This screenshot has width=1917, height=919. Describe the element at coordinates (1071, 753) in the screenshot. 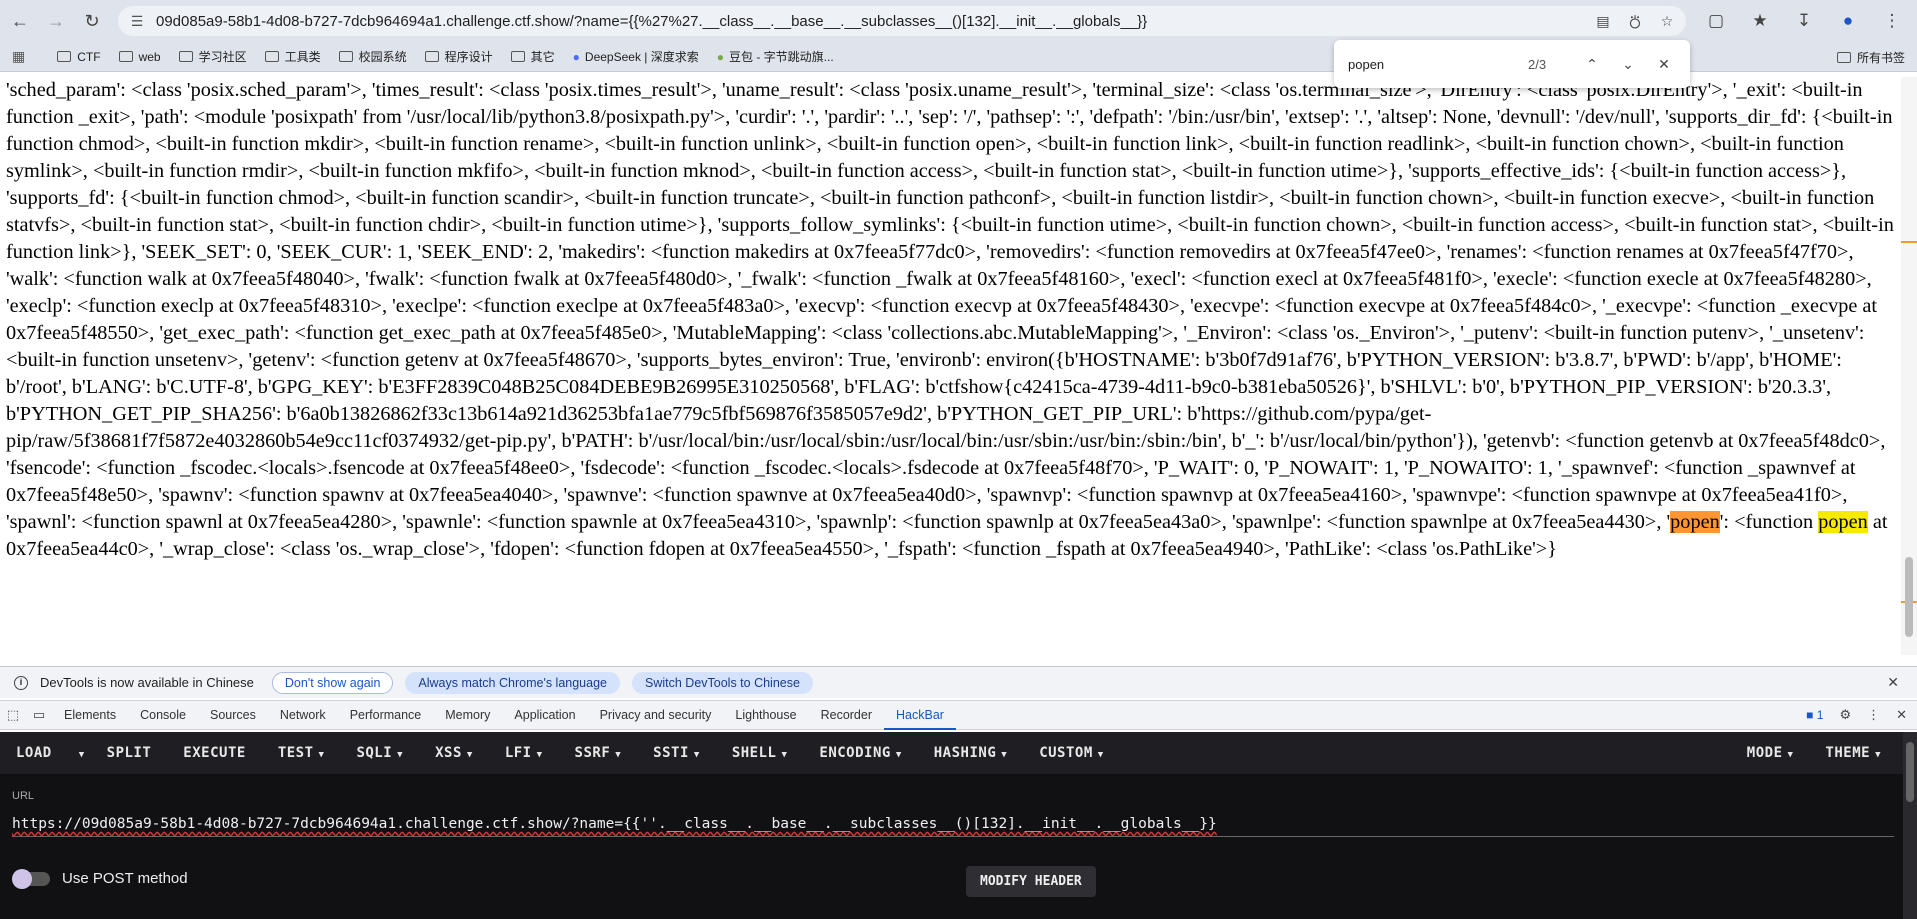

I see `custom-menu: CUSTOM ▼` at that location.